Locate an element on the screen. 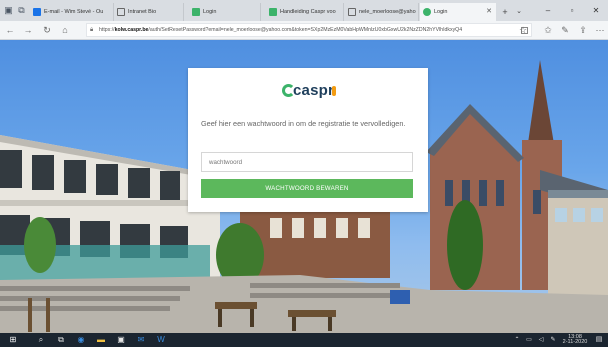 The height and width of the screenshot is (347, 608). password-input is located at coordinates (307, 162).